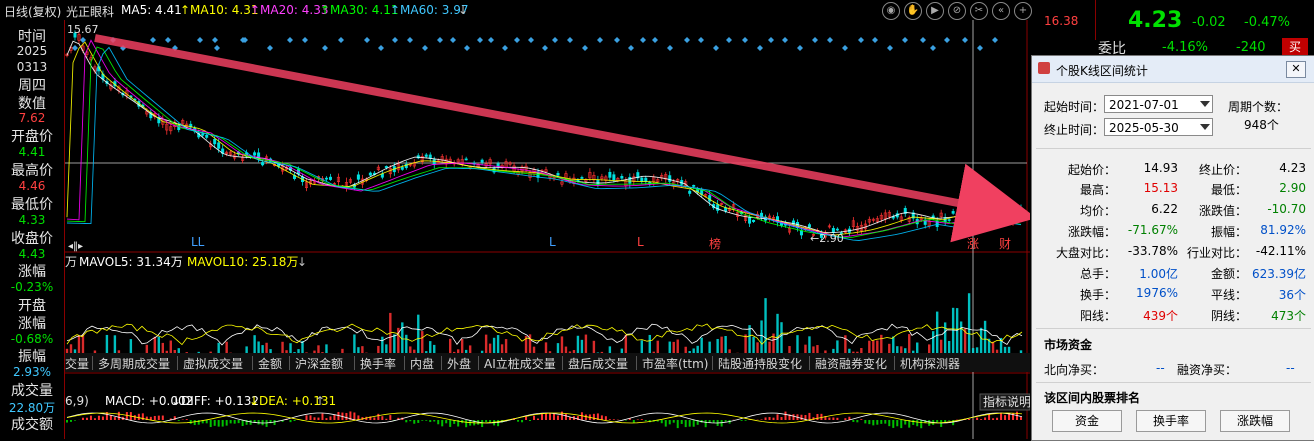 The width and height of the screenshot is (1314, 441). Describe the element at coordinates (891, 11) in the screenshot. I see `eye-icon: ◉` at that location.